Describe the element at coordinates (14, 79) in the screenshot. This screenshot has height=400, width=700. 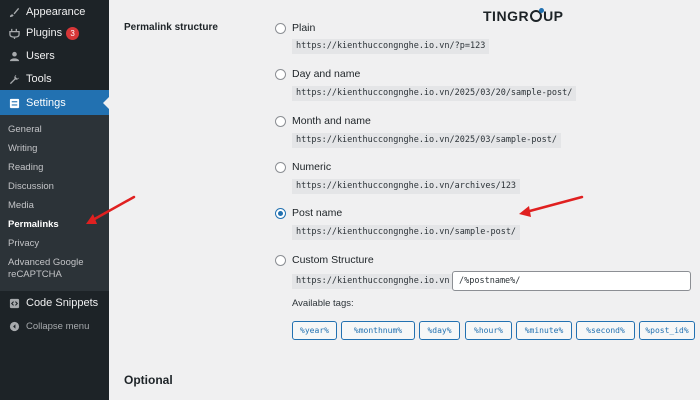
I see `wrench-icon` at that location.